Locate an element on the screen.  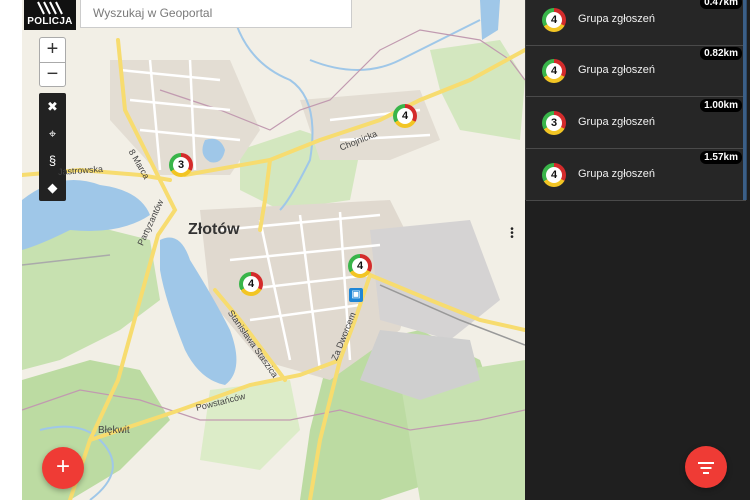
zoom-out-button: − is located at coordinates (52, 74).